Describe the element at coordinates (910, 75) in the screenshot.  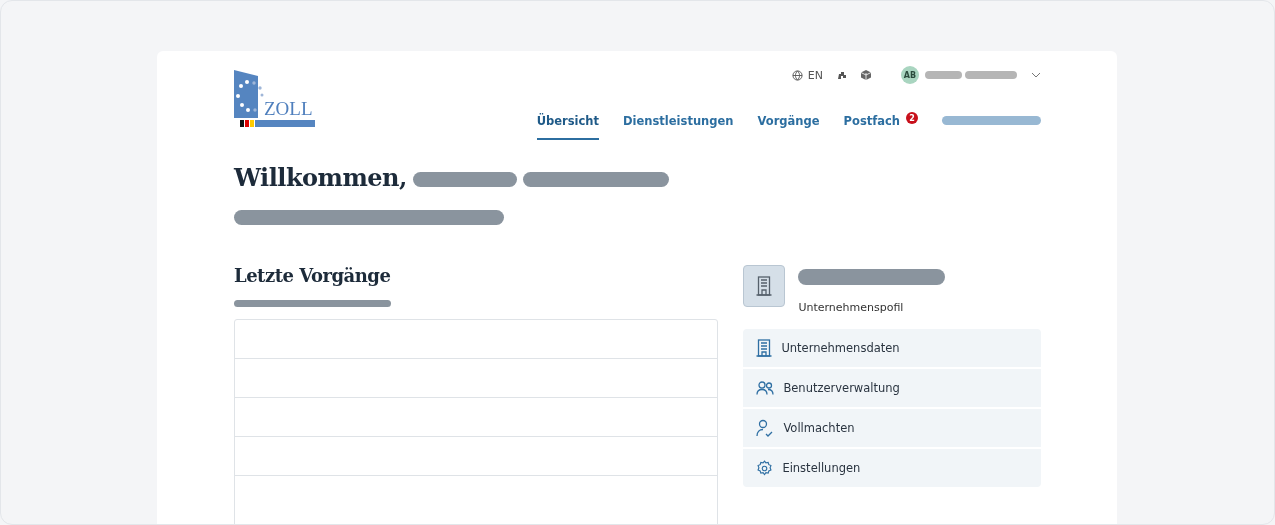
I see `user-avatar: AB` at that location.